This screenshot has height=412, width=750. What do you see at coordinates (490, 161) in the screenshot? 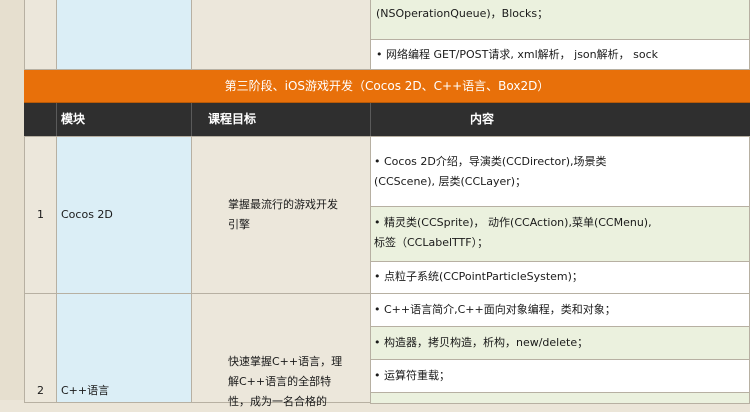
I see `row1-content-1-line1: • Cocos 2D介绍，导演类(CCDirector),场景类` at bounding box center [490, 161].